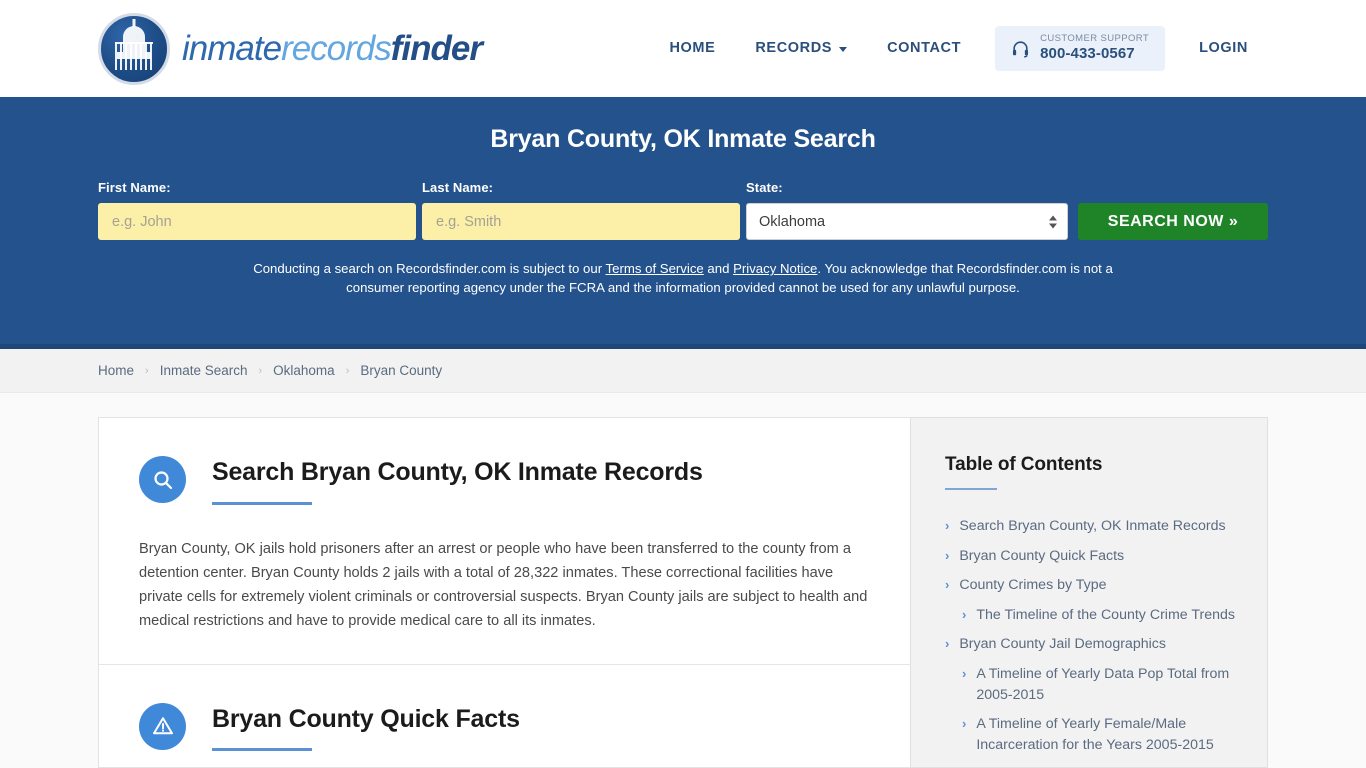 Image resolution: width=1366 pixels, height=768 pixels. Describe the element at coordinates (1173, 221) in the screenshot. I see `search-now-button: SEARCH NOW »` at that location.